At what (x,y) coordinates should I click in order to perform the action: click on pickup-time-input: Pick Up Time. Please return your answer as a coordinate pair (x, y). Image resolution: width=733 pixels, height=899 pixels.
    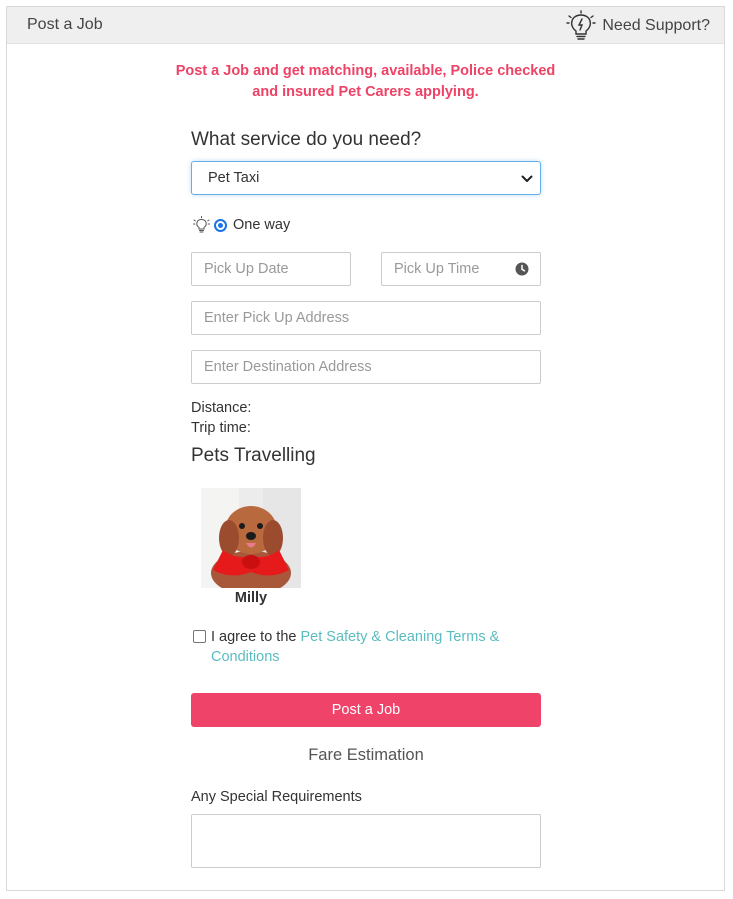
    Looking at the image, I should click on (461, 269).